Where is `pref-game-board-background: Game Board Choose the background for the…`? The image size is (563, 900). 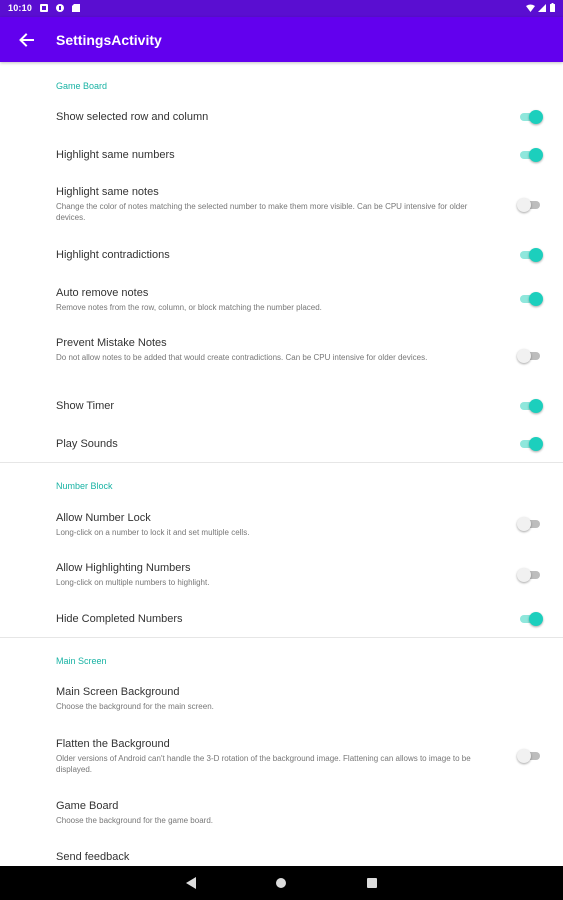
pref-game-board-background: Game Board Choose the background for the… is located at coordinates (266, 813).